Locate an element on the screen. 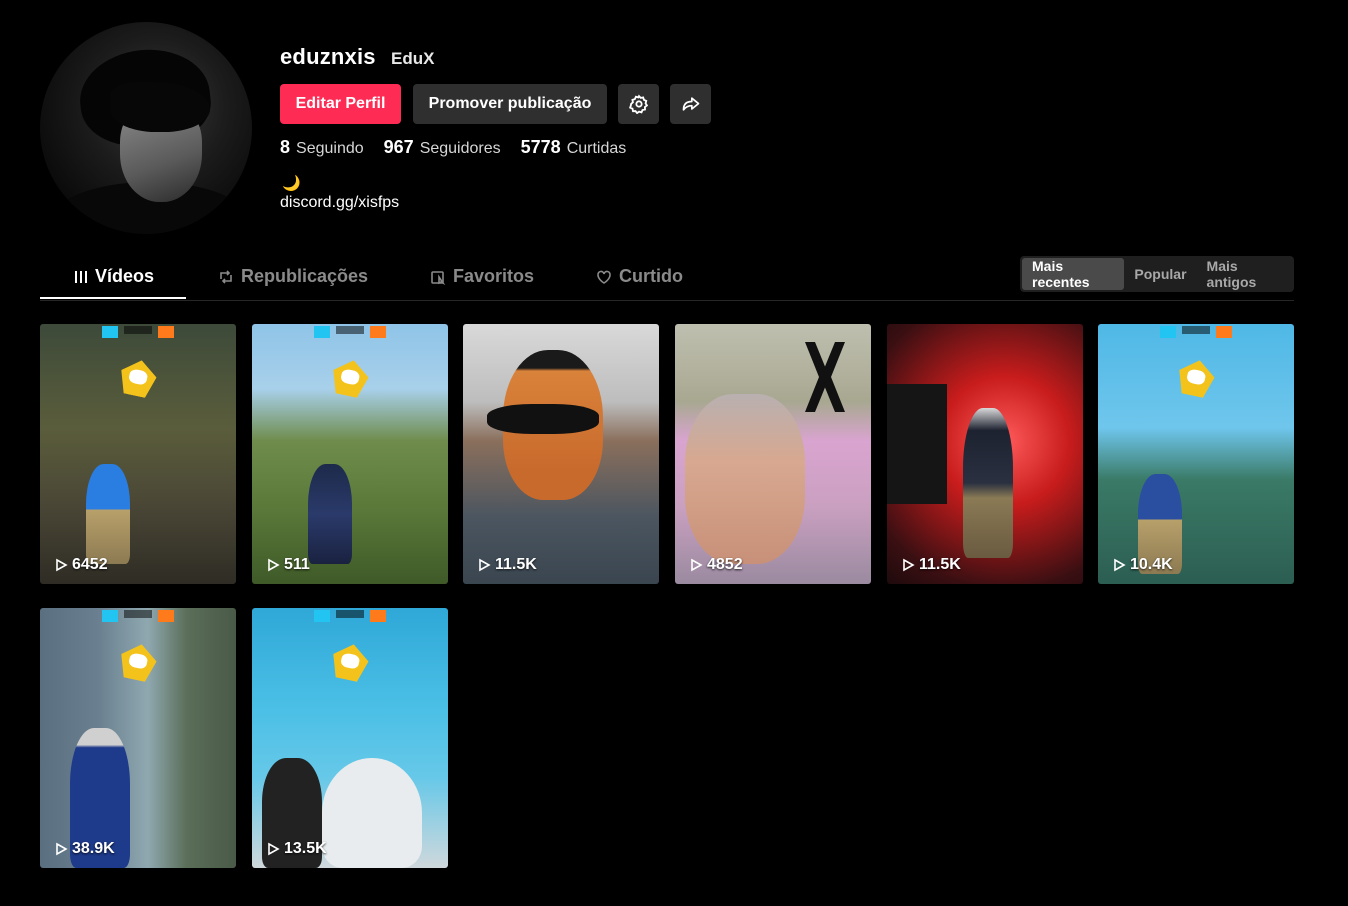 The image size is (1348, 906). stat-value: 967 is located at coordinates (398, 147).